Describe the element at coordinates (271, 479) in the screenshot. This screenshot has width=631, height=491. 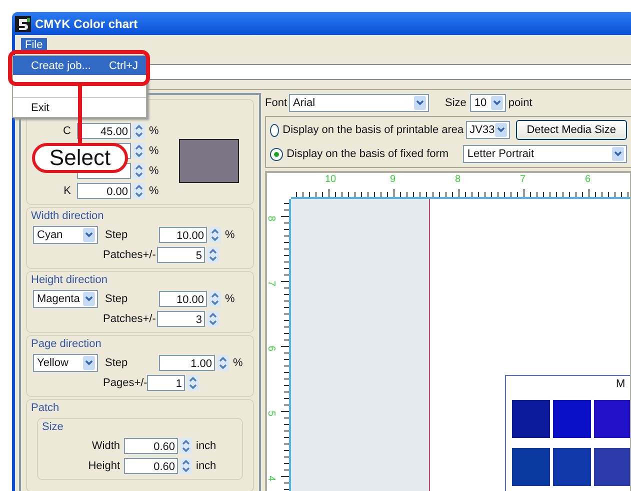
I see `ruler-number: 4` at that location.